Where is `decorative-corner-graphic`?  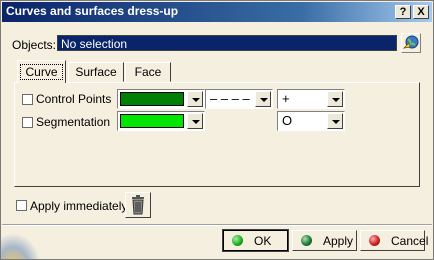 decorative-corner-graphic is located at coordinates (21, 246).